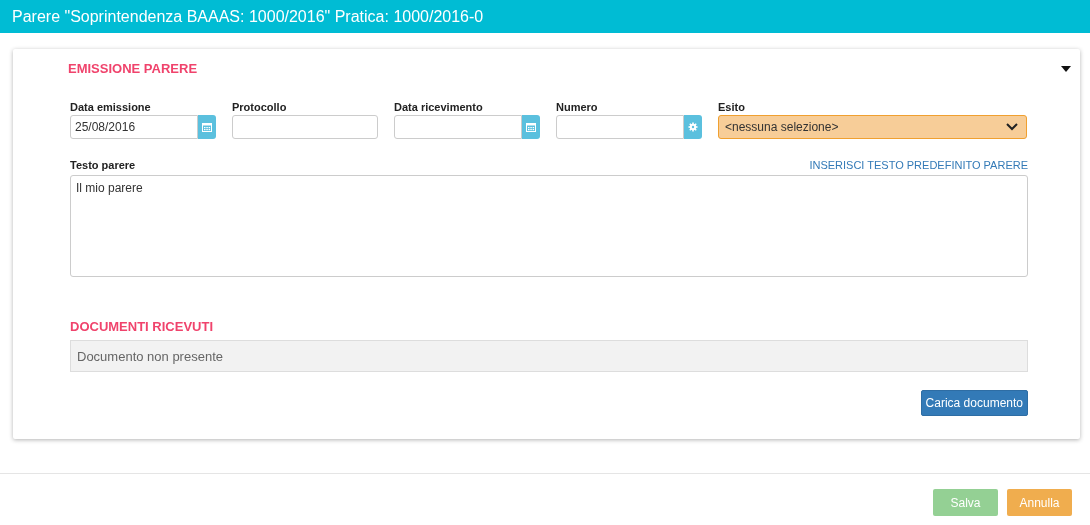  What do you see at coordinates (111, 107) in the screenshot?
I see `field-label: Data emissione` at bounding box center [111, 107].